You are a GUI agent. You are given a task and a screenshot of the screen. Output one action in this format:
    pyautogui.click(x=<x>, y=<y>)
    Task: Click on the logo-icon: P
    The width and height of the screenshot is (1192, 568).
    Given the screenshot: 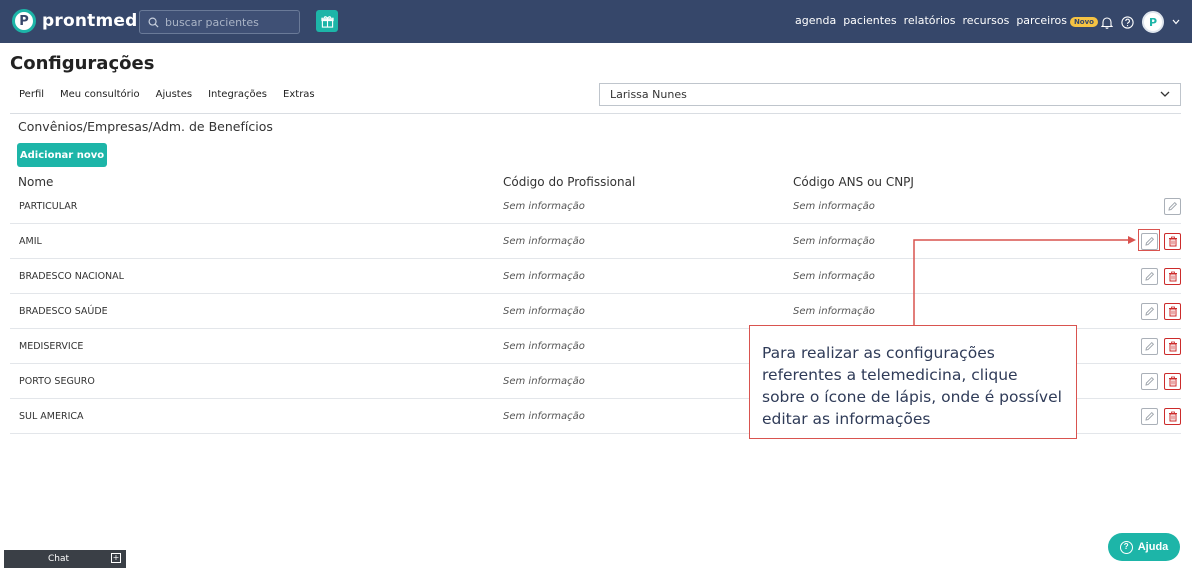 What is the action you would take?
    pyautogui.click(x=24, y=21)
    